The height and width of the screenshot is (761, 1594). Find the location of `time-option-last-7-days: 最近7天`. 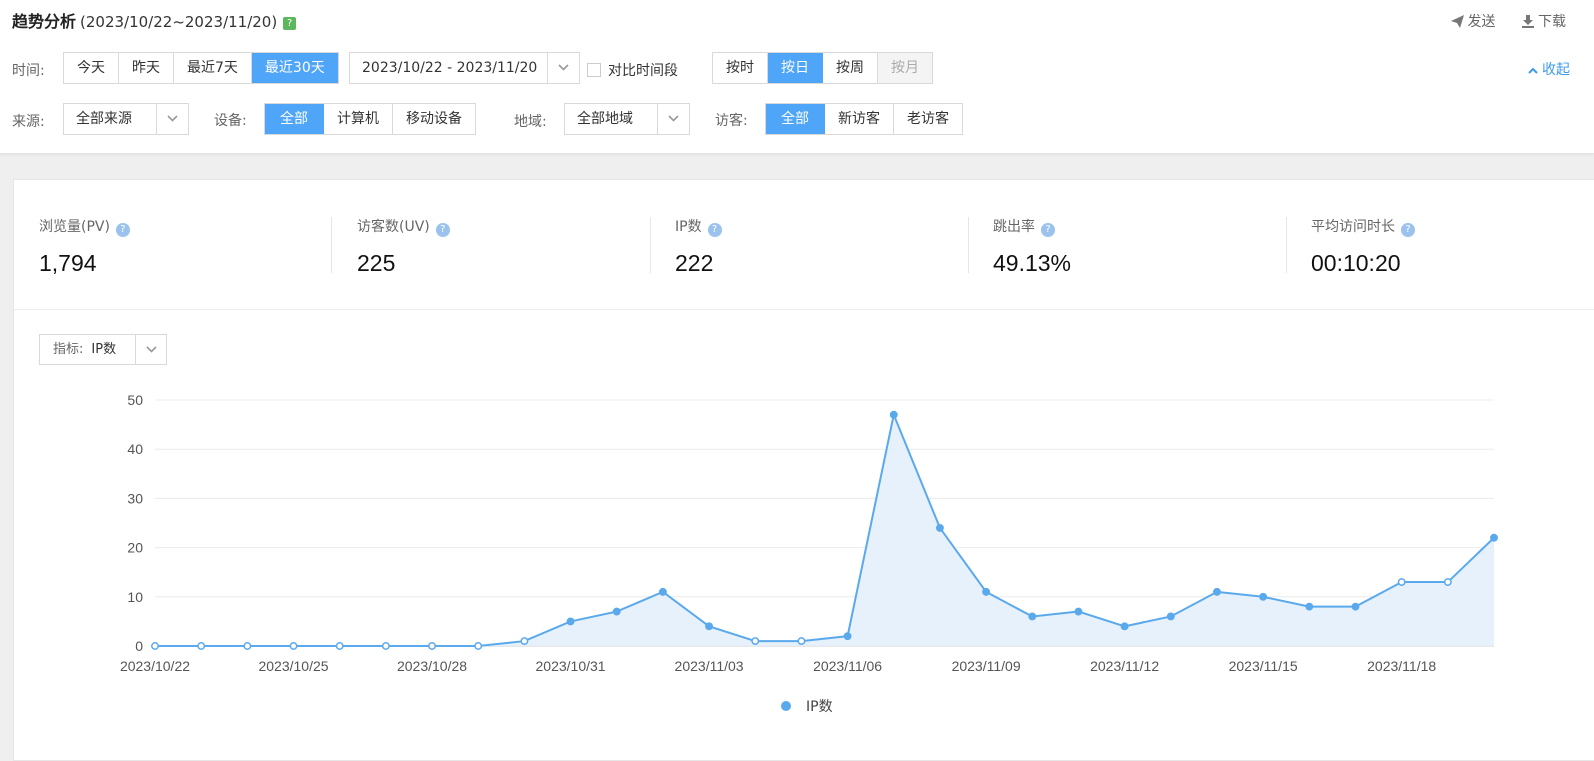

time-option-last-7-days: 最近7天 is located at coordinates (213, 68).